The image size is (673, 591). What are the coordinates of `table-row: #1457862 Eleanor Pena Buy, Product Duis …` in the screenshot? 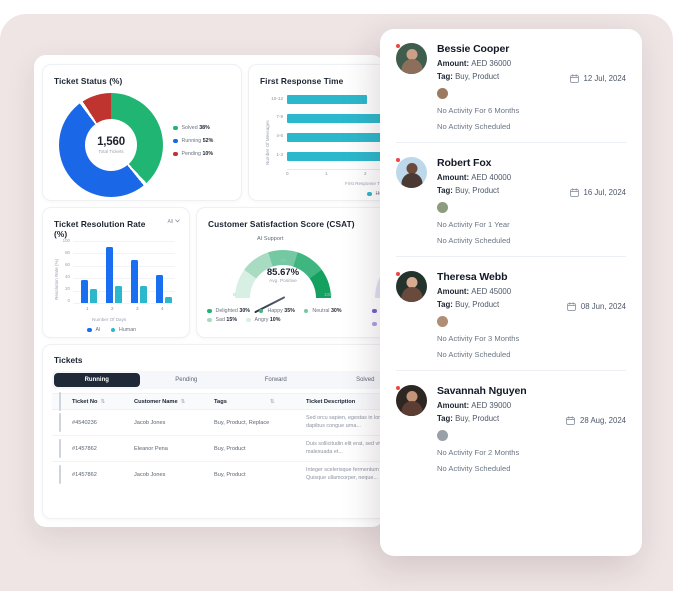 It's located at (218, 449).